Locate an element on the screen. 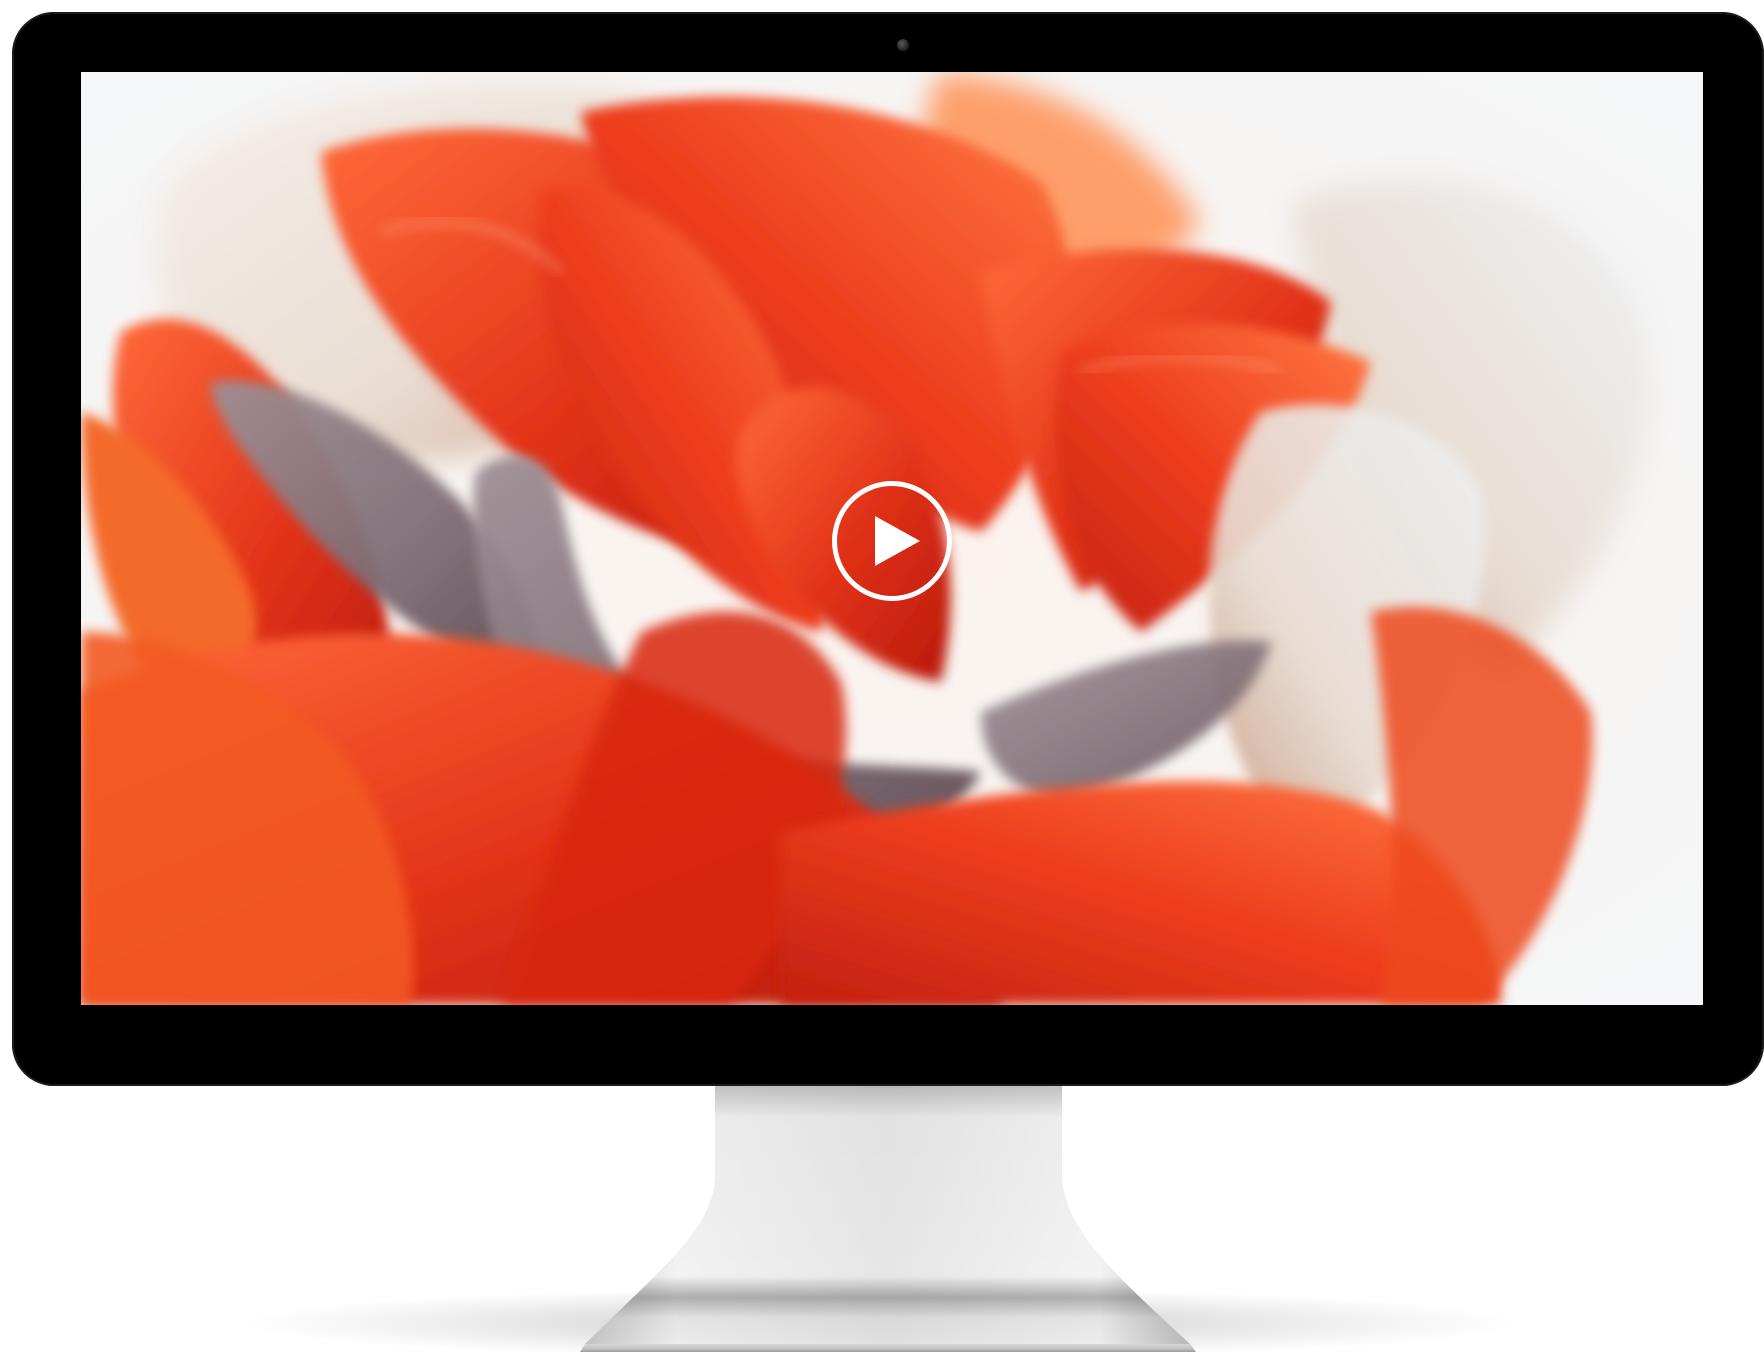 This screenshot has width=1764, height=1352. play-button is located at coordinates (892, 541).